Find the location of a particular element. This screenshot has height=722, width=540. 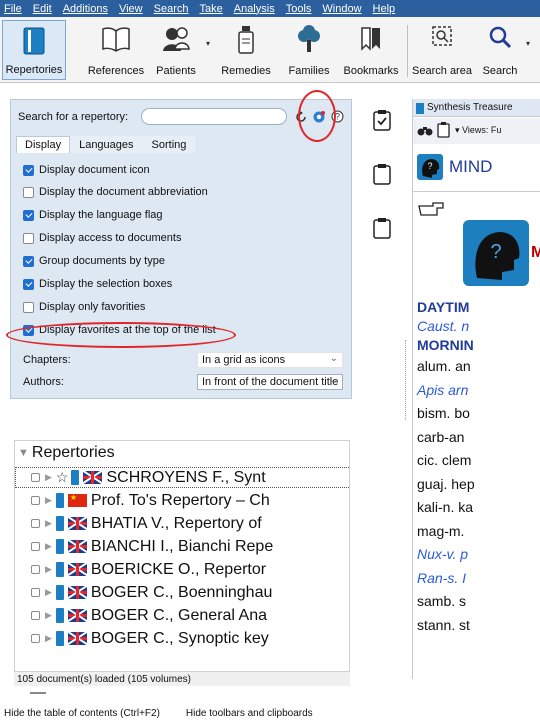

menu-search: Search is located at coordinates (171, 9).